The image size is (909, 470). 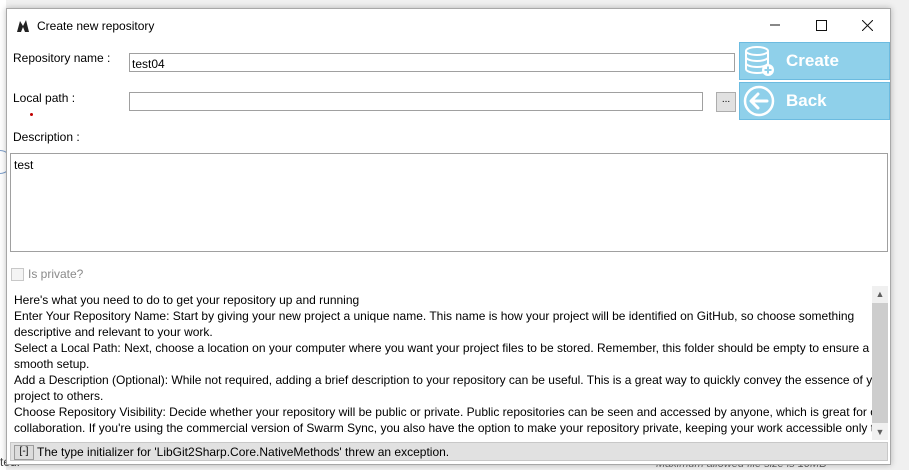 What do you see at coordinates (448, 25) in the screenshot?
I see `title-bar: Create new repository` at bounding box center [448, 25].